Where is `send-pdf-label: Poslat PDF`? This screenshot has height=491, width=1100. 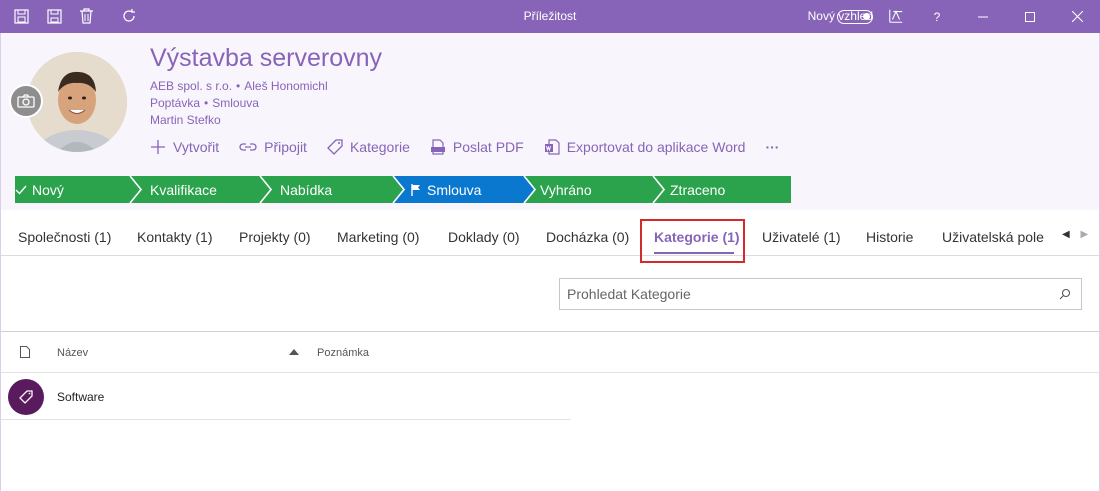 send-pdf-label: Poslat PDF is located at coordinates (488, 147).